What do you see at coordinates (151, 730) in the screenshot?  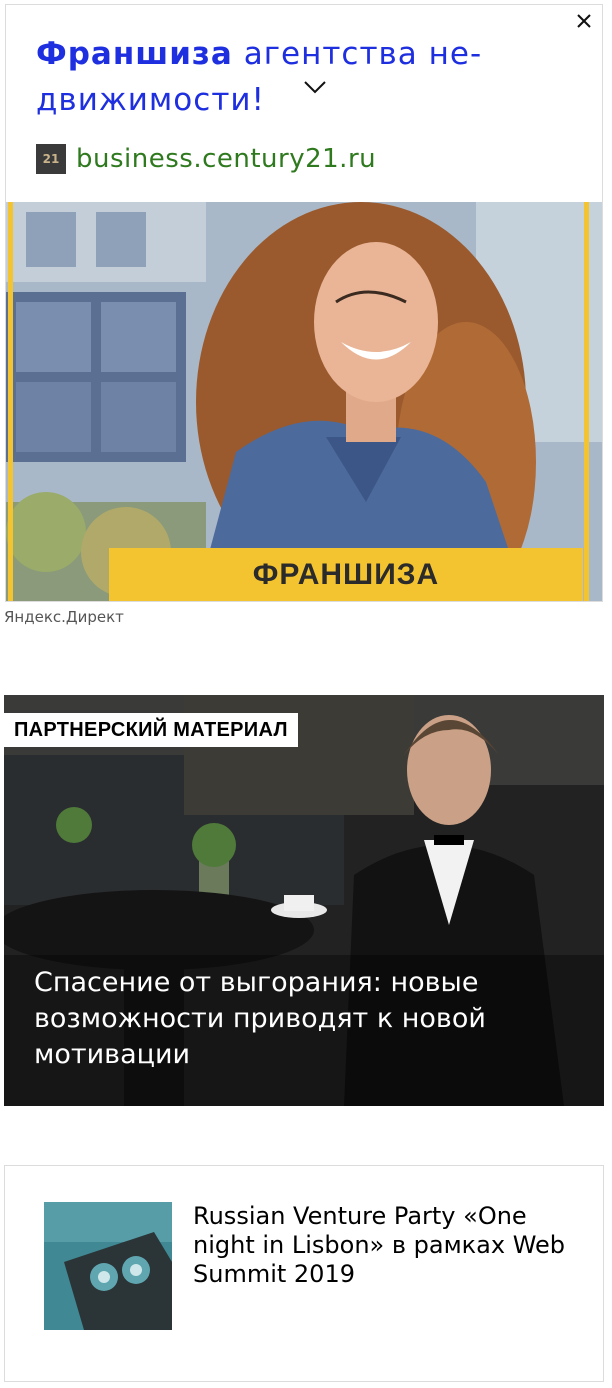 I see `partner-badge: ПАРТНЕРСКИЙ МАТЕРИАЛ` at bounding box center [151, 730].